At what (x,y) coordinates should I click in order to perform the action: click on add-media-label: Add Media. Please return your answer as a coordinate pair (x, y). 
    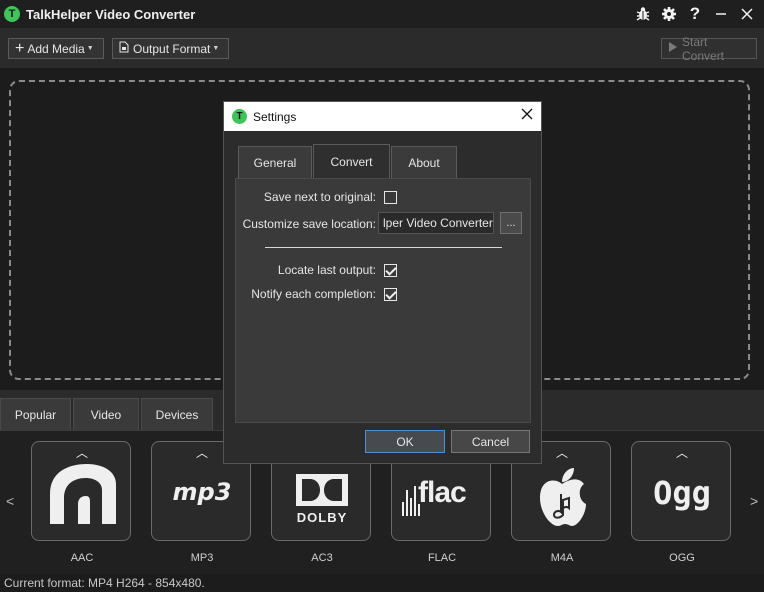
    Looking at the image, I should click on (56, 48).